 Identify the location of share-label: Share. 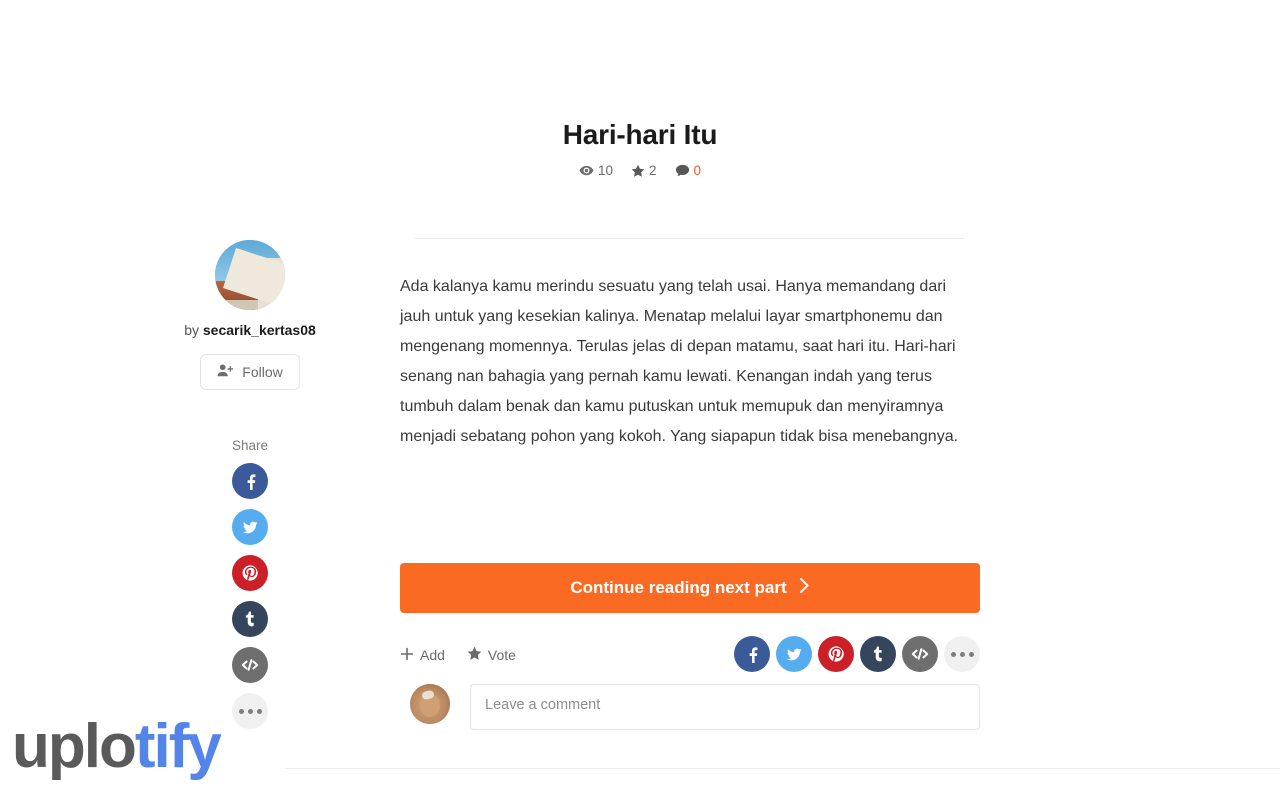
(250, 445).